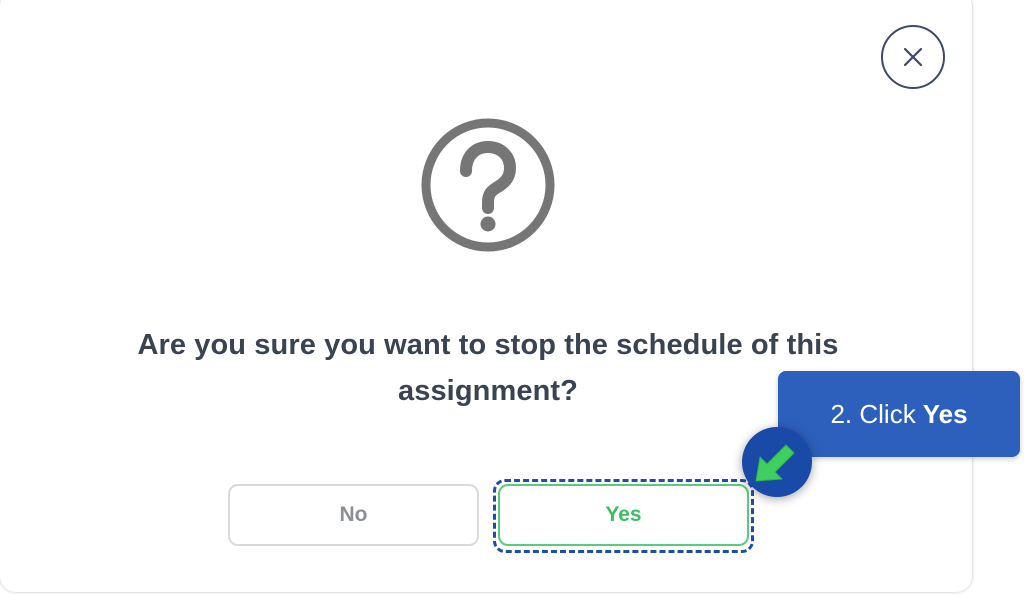 The image size is (1024, 595). I want to click on arrow-pointer-icon, so click(775, 463).